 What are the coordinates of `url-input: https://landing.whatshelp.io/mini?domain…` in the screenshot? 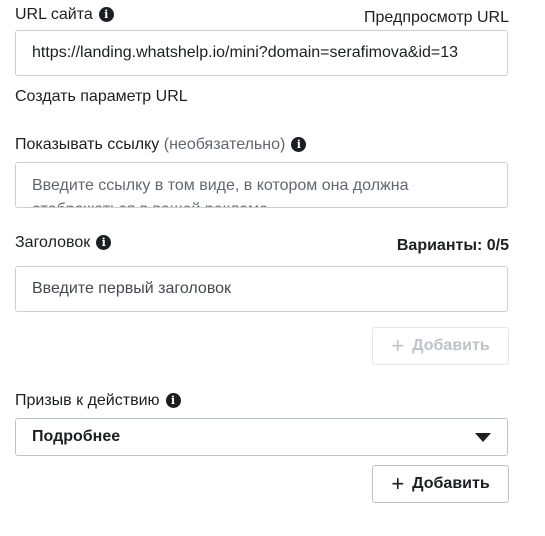 It's located at (261, 53).